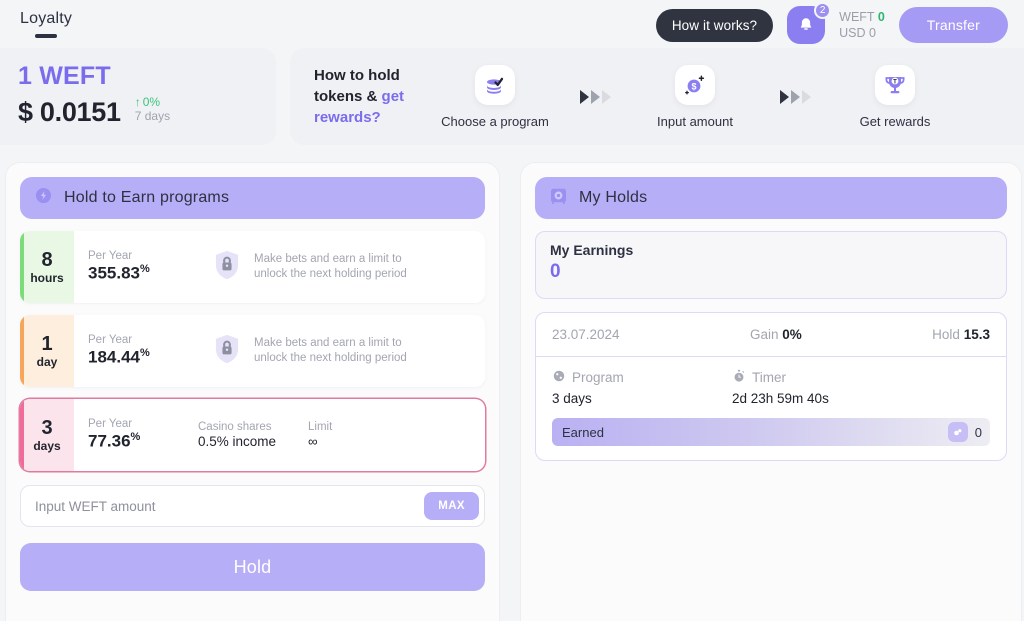 The image size is (1024, 621). Describe the element at coordinates (780, 398) in the screenshot. I see `hold-timer-value: 2d 23h 59m 40s` at that location.